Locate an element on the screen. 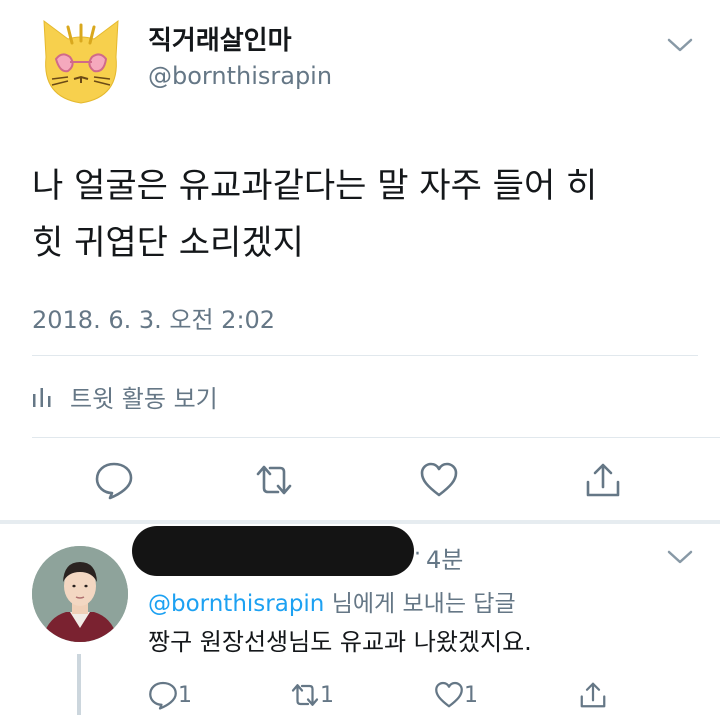  retweet-button is located at coordinates (274, 482).